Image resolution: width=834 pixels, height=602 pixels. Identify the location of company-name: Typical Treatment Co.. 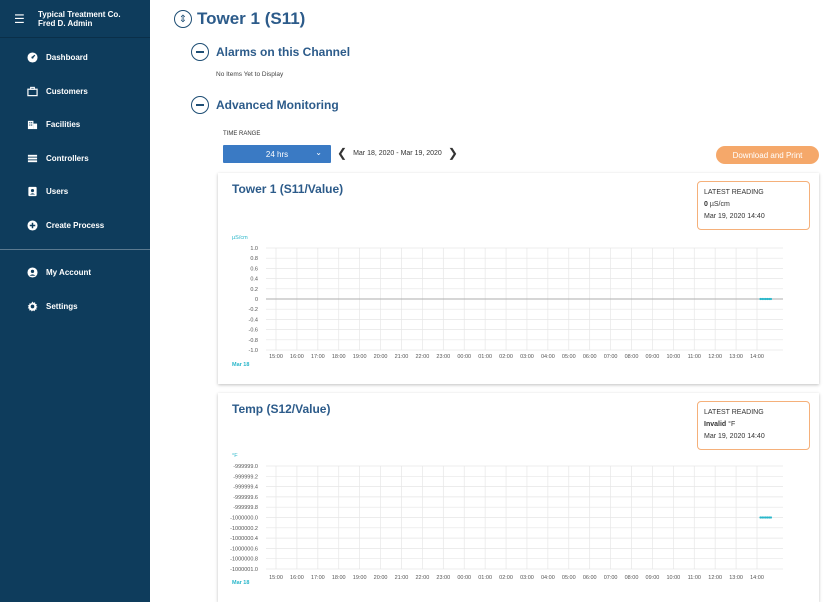
(79, 14).